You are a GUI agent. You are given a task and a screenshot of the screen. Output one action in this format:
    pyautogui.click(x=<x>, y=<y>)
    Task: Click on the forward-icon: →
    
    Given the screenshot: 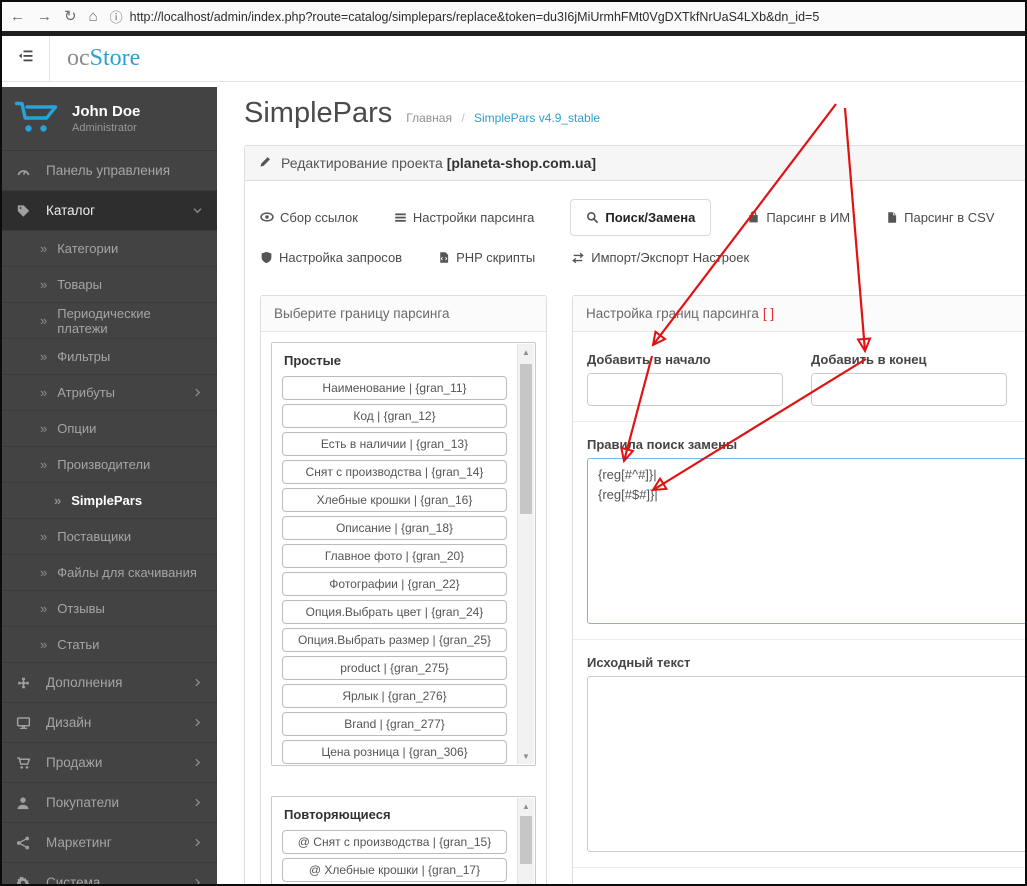 What is the action you would take?
    pyautogui.click(x=44, y=16)
    